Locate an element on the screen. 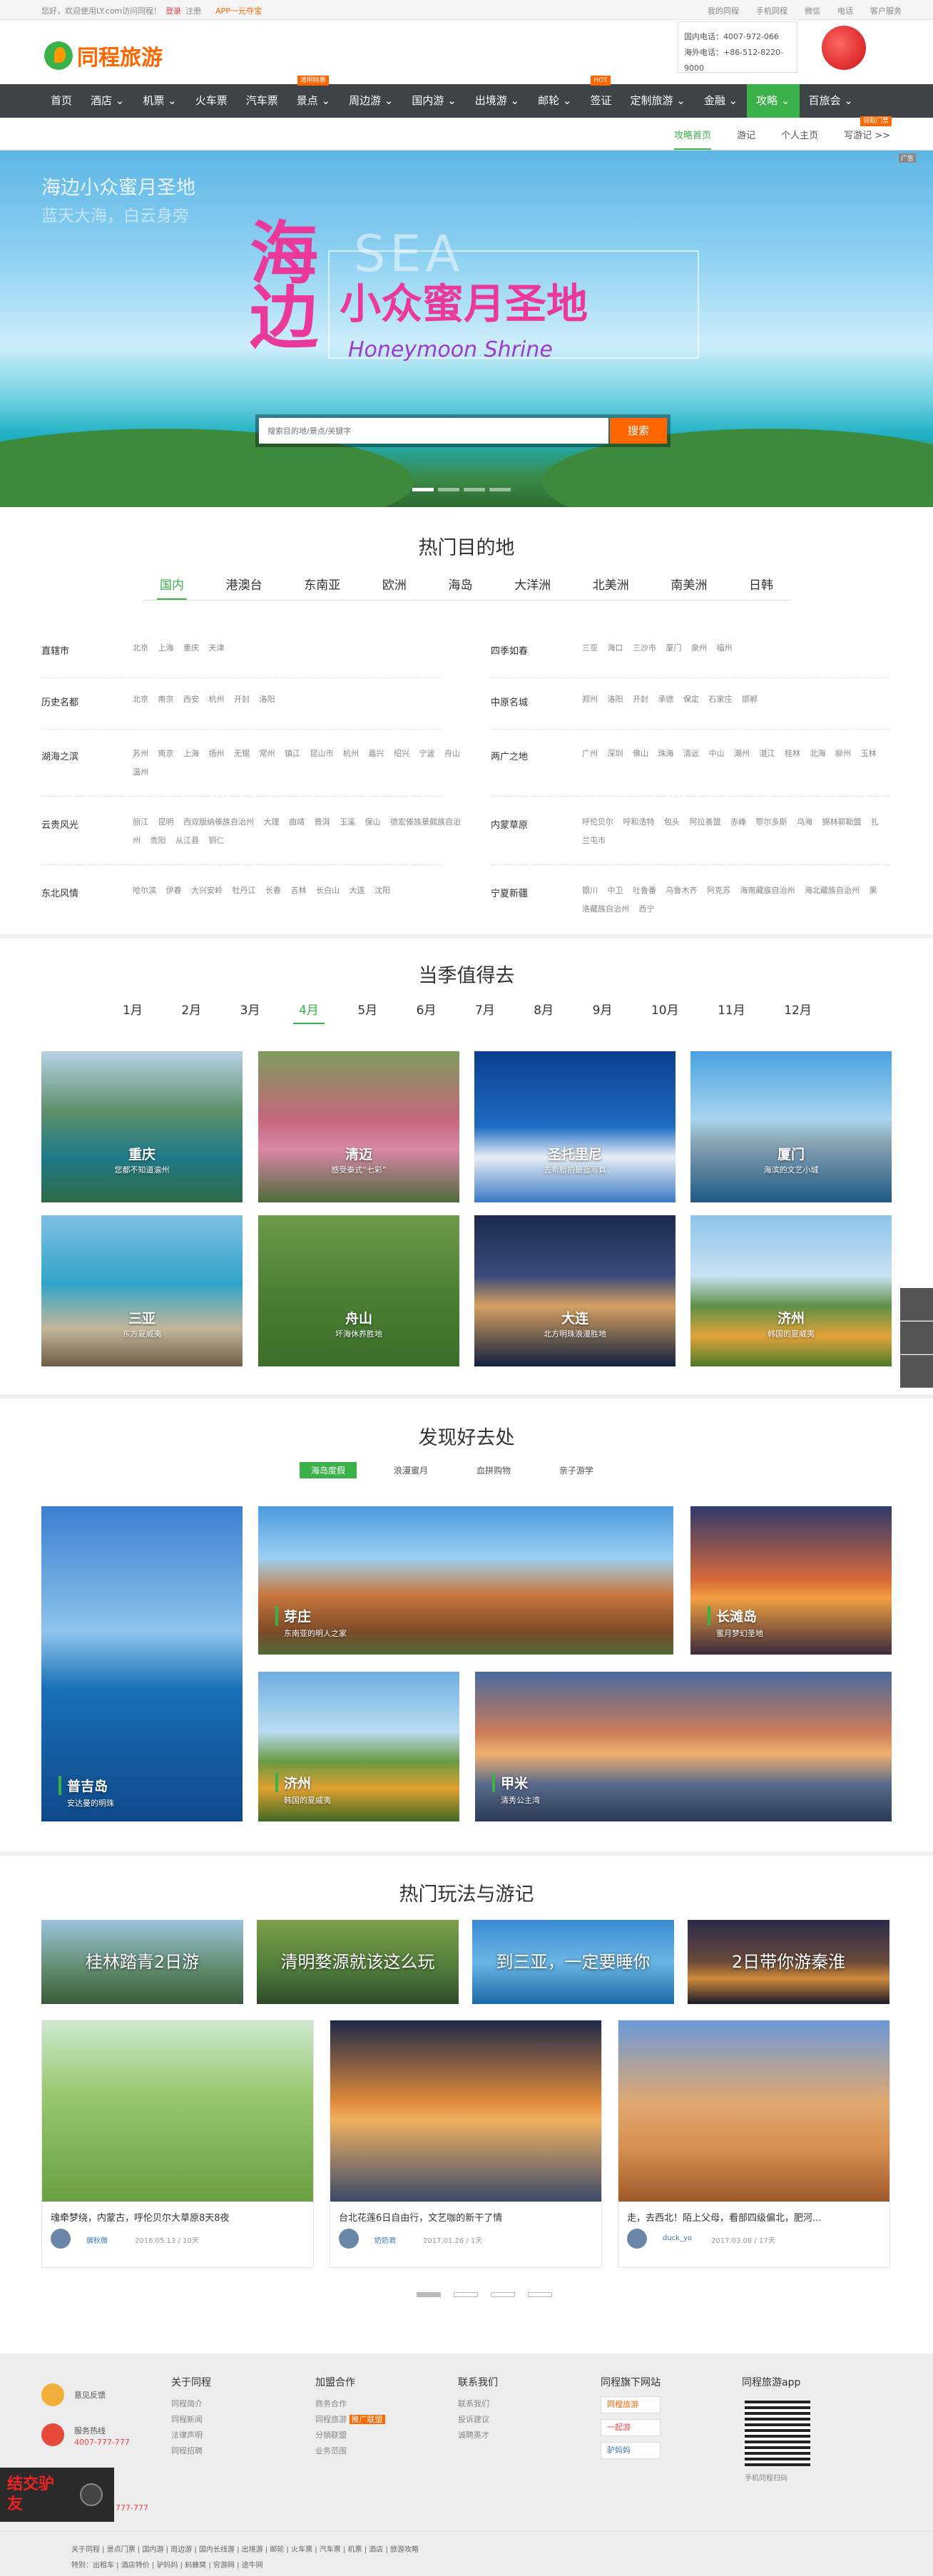  play-card: 到三亚，一定要睡你 is located at coordinates (573, 1962).